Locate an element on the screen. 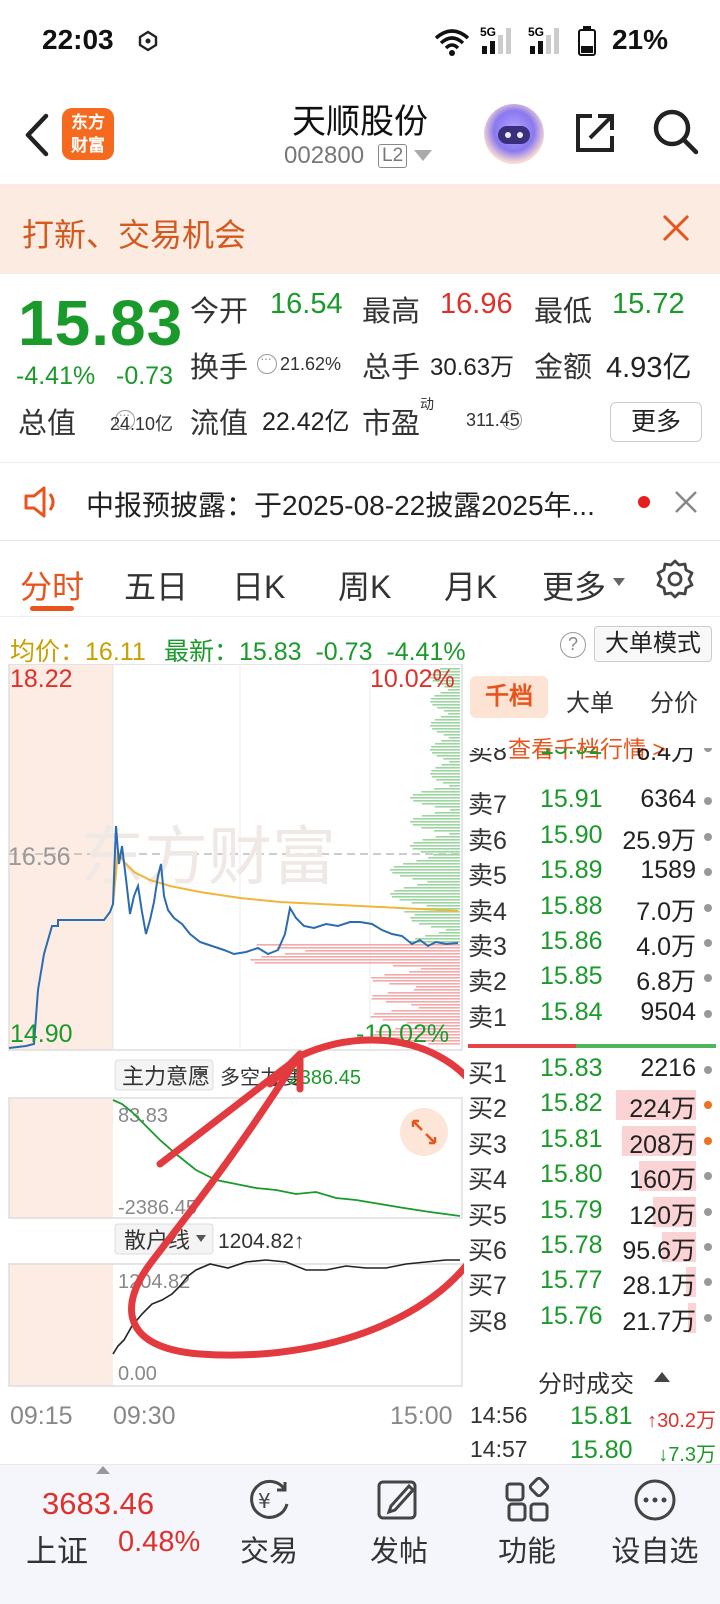 The width and height of the screenshot is (720, 1604). nav-add-watchlist: 设自选 is located at coordinates (655, 1523).